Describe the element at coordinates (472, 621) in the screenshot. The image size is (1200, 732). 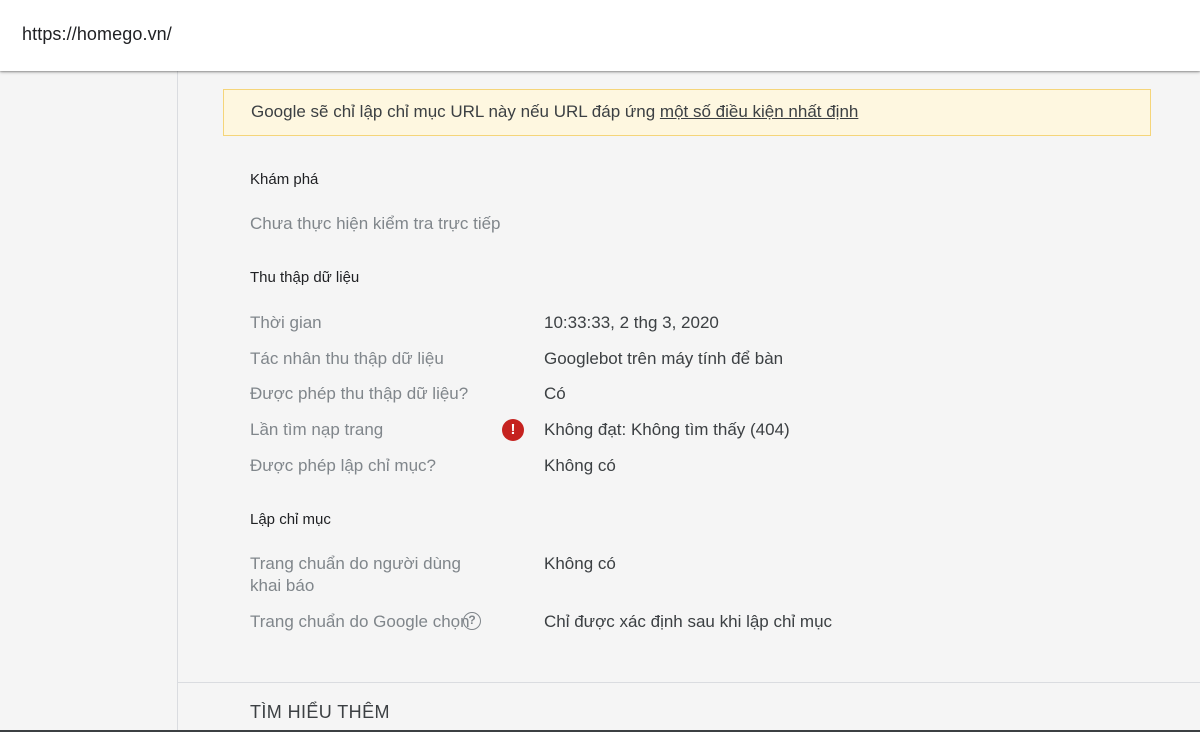
I see `help-icon: ?` at that location.